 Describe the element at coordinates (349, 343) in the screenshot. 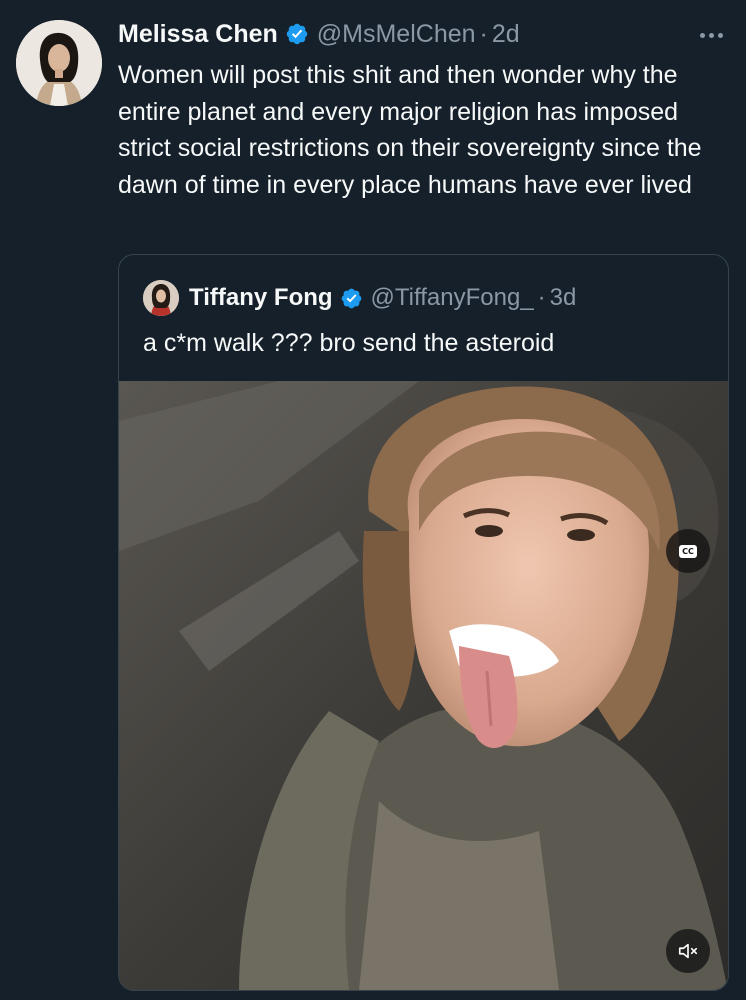

I see `quoted-tweet-text: a c*m walk ??? bro send the asteroid` at that location.